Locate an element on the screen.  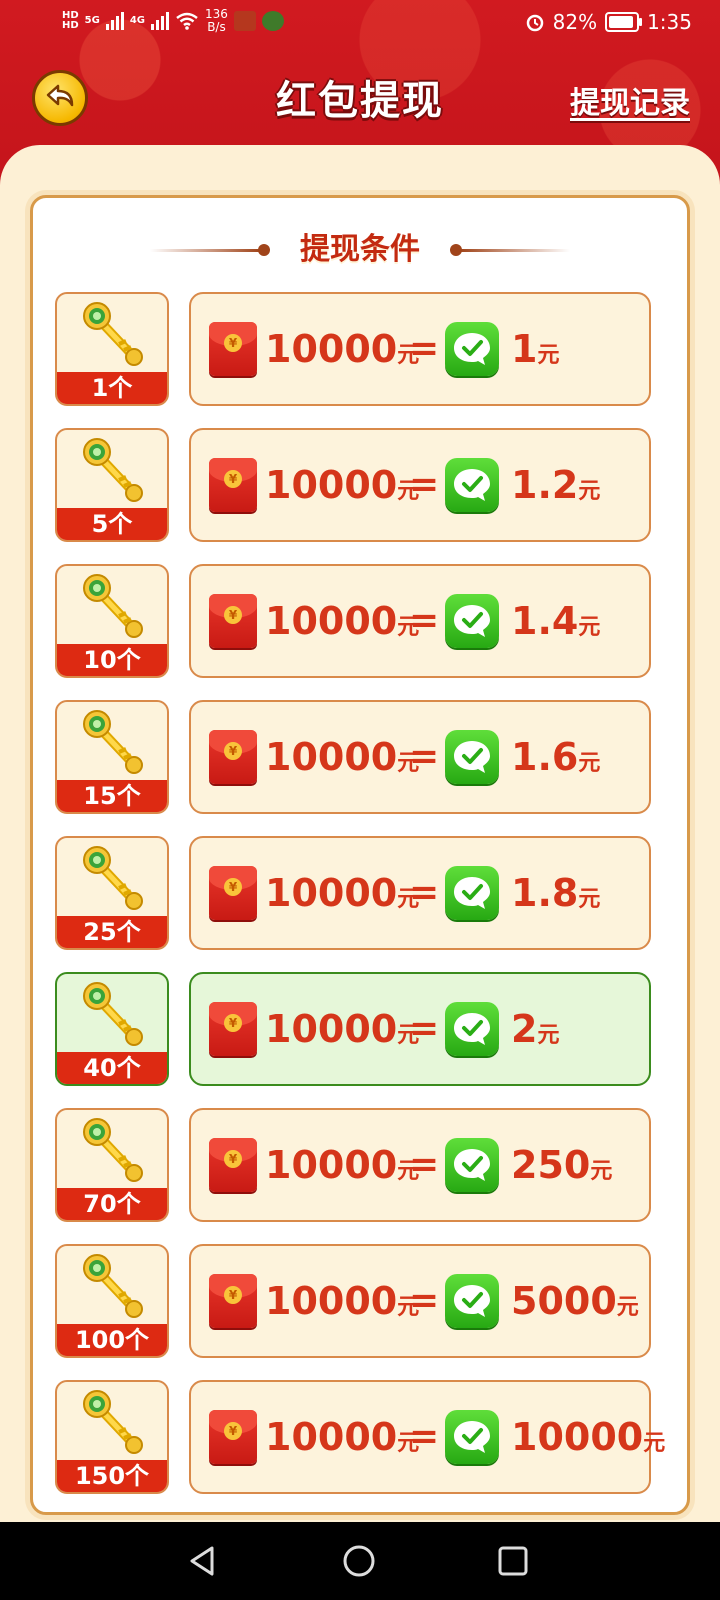
condition-row: 15个 10000元= 1.6元 is located at coordinates (360, 758).